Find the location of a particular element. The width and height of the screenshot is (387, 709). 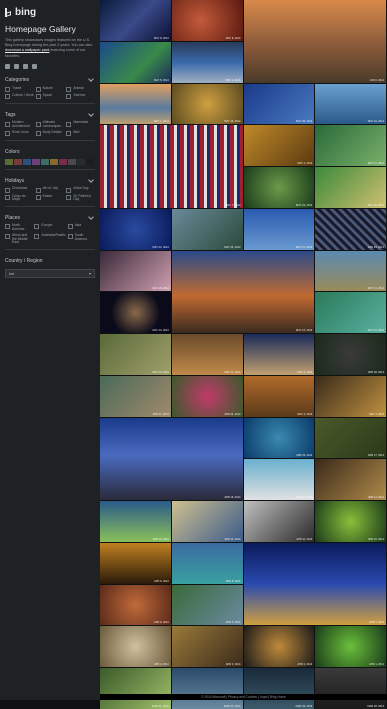

email-icon is located at coordinates (25, 66).